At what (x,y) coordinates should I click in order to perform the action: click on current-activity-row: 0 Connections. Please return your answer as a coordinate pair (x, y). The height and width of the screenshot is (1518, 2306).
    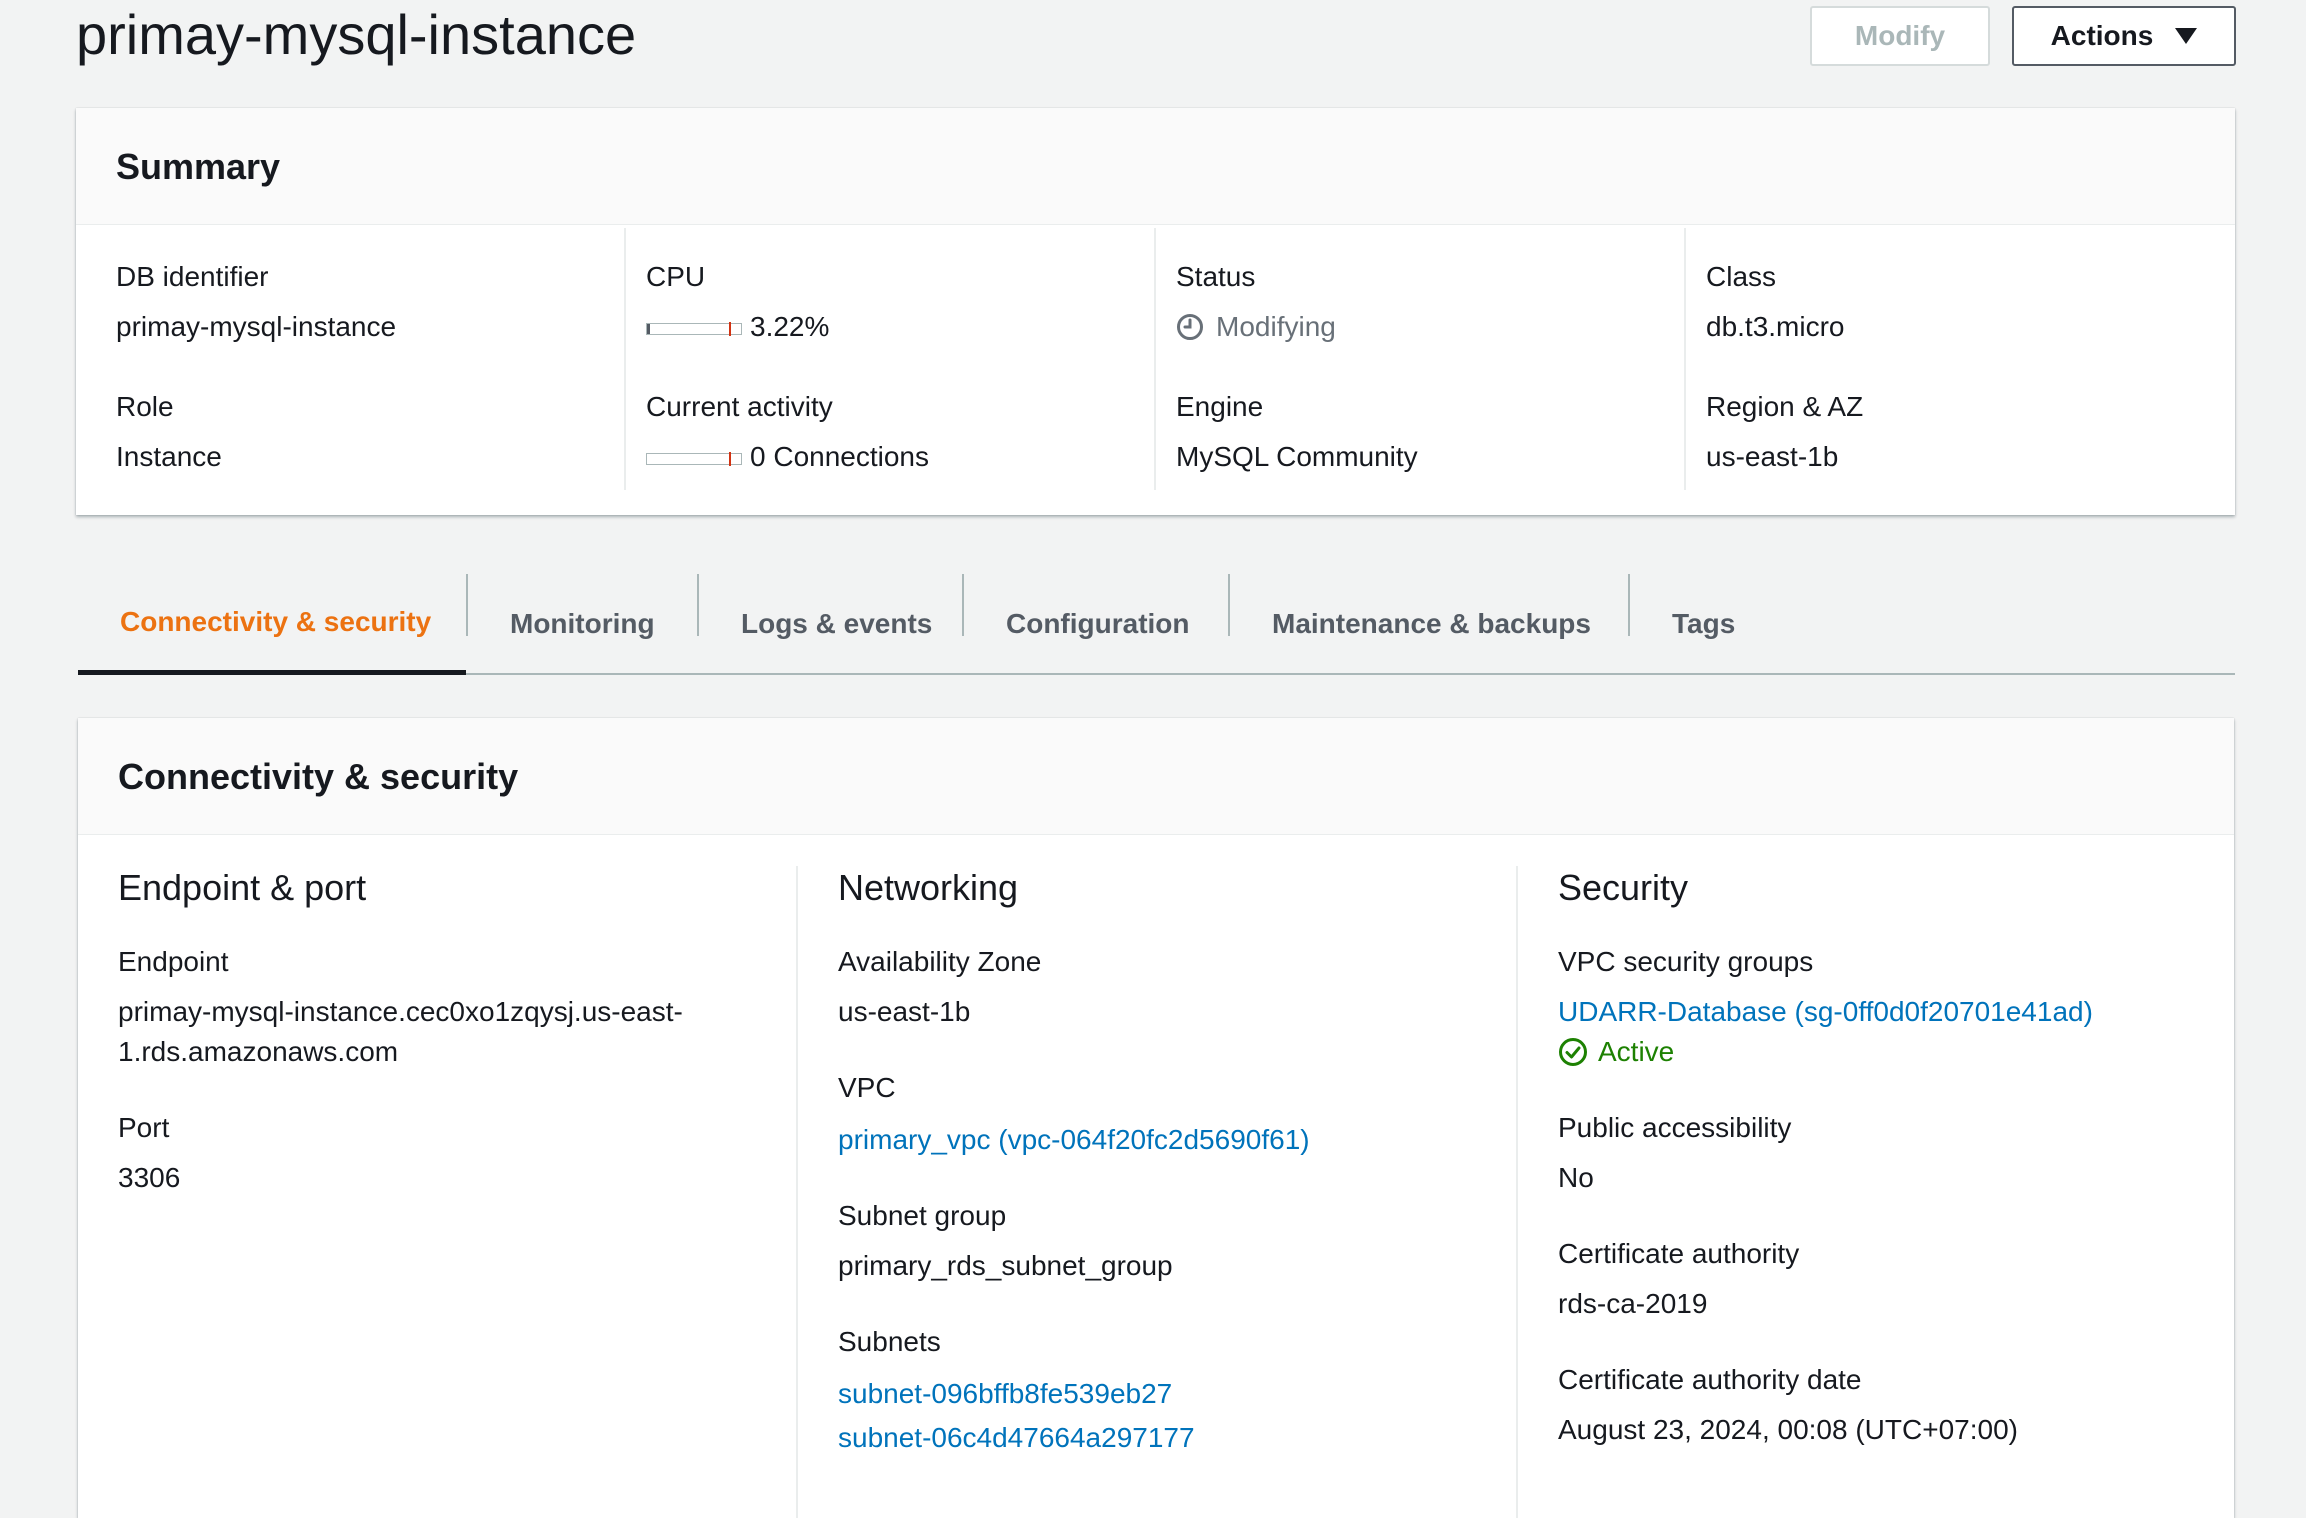
    Looking at the image, I should click on (787, 457).